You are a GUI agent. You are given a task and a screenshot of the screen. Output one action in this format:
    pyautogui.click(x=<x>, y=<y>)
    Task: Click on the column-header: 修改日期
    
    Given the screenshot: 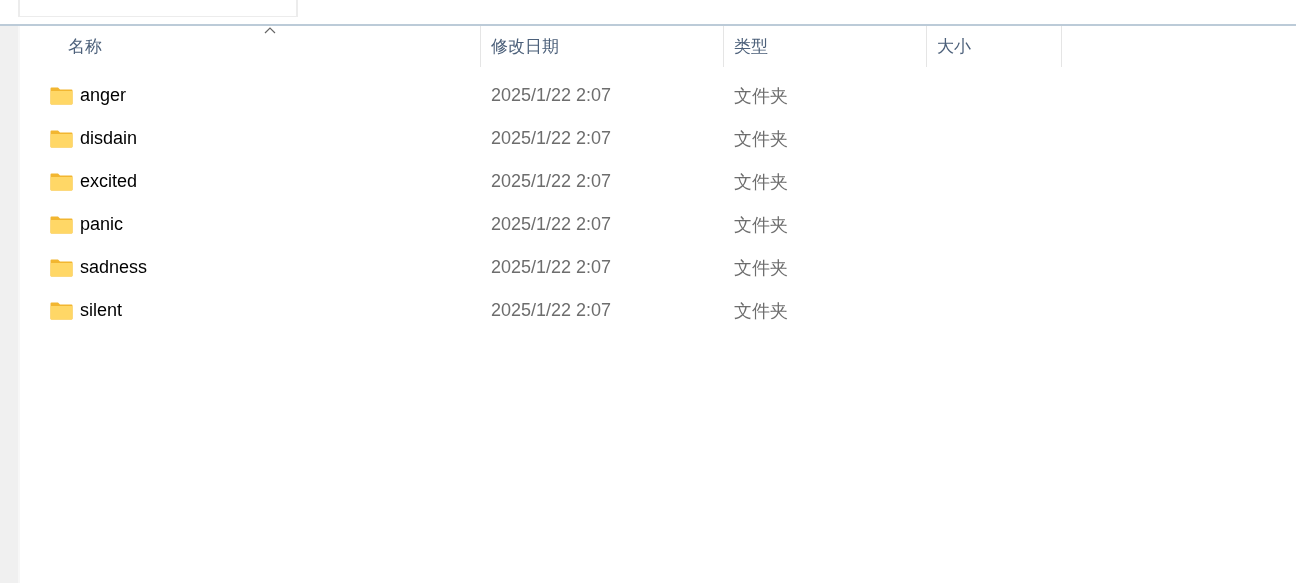 What is the action you would take?
    pyautogui.click(x=602, y=46)
    